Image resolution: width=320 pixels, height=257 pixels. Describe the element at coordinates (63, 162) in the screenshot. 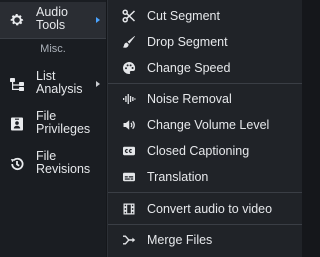

I see `sidebar-item-label: File Revisions` at that location.